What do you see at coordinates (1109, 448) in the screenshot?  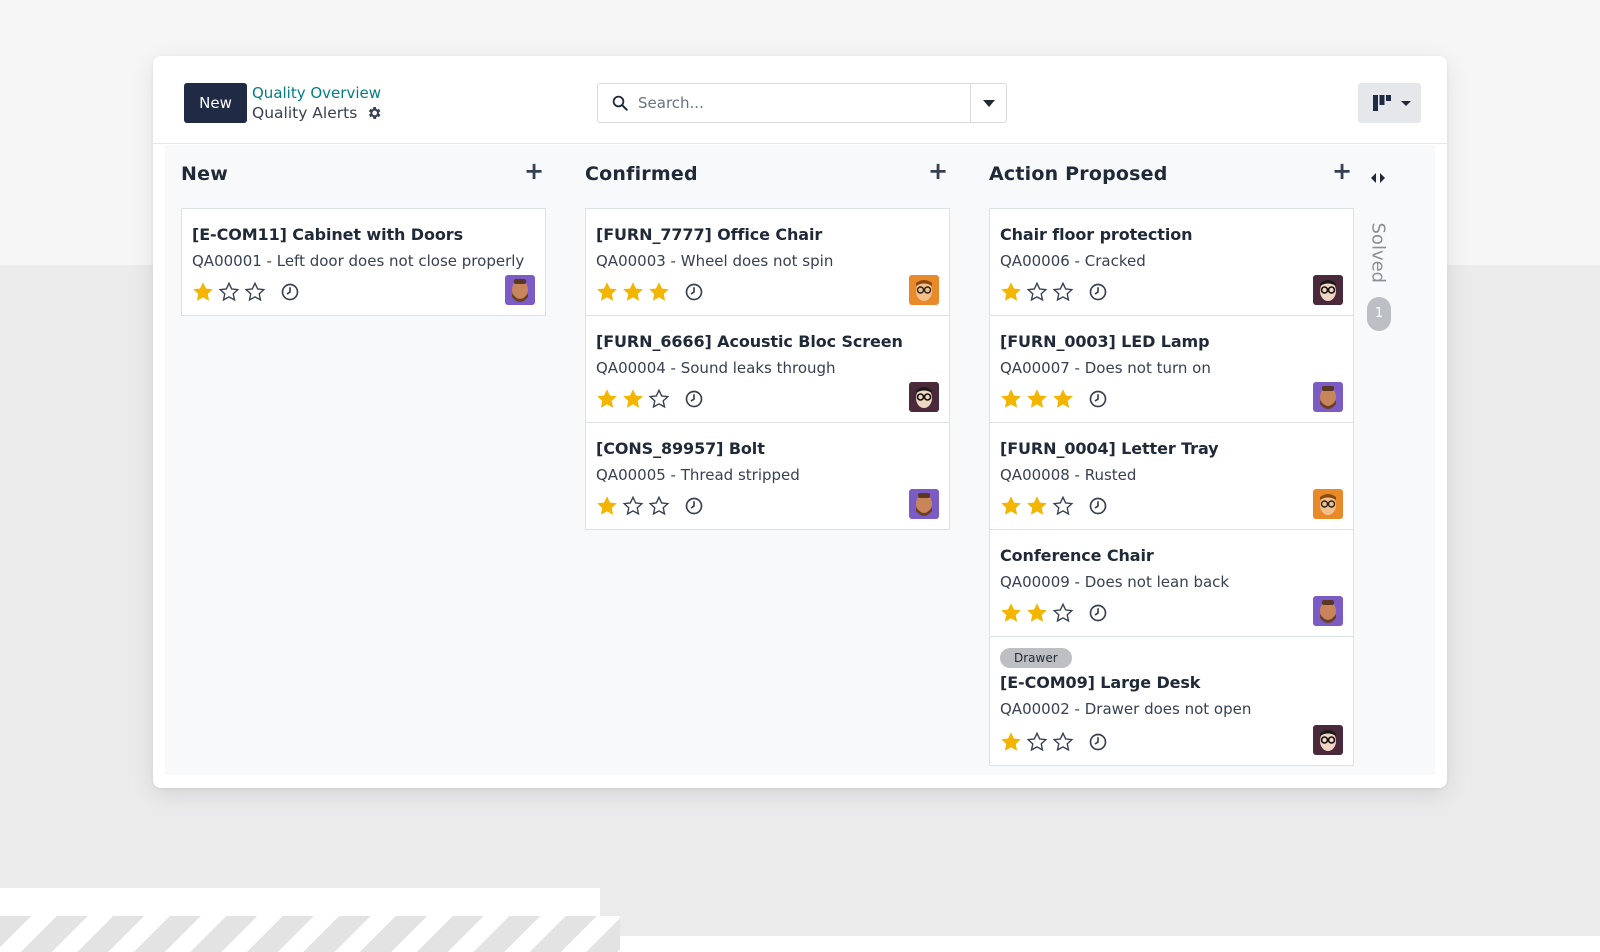 I see `card-title: [FURN_0004] Letter Tray` at bounding box center [1109, 448].